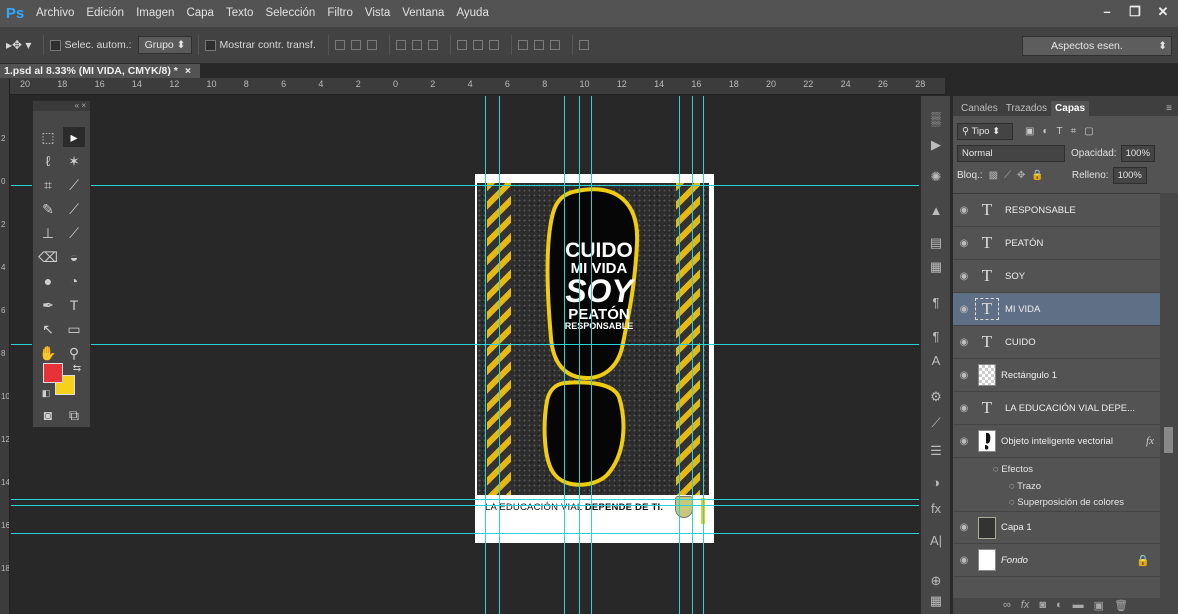  What do you see at coordinates (1013, 469) in the screenshot?
I see `effects-group: ◌ Efectos` at bounding box center [1013, 469].